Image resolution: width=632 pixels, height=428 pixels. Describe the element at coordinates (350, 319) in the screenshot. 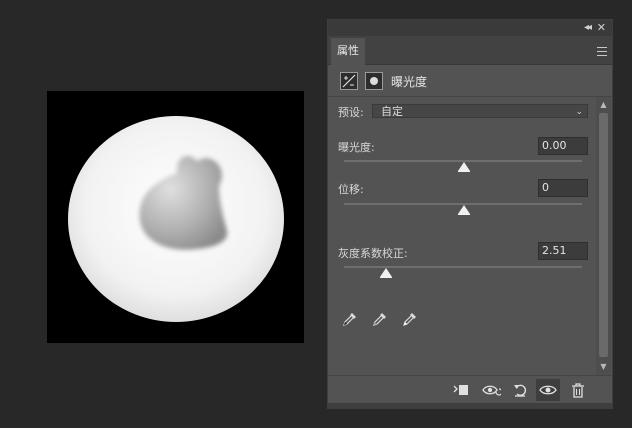

I see `black-point-eyedropper-icon` at that location.